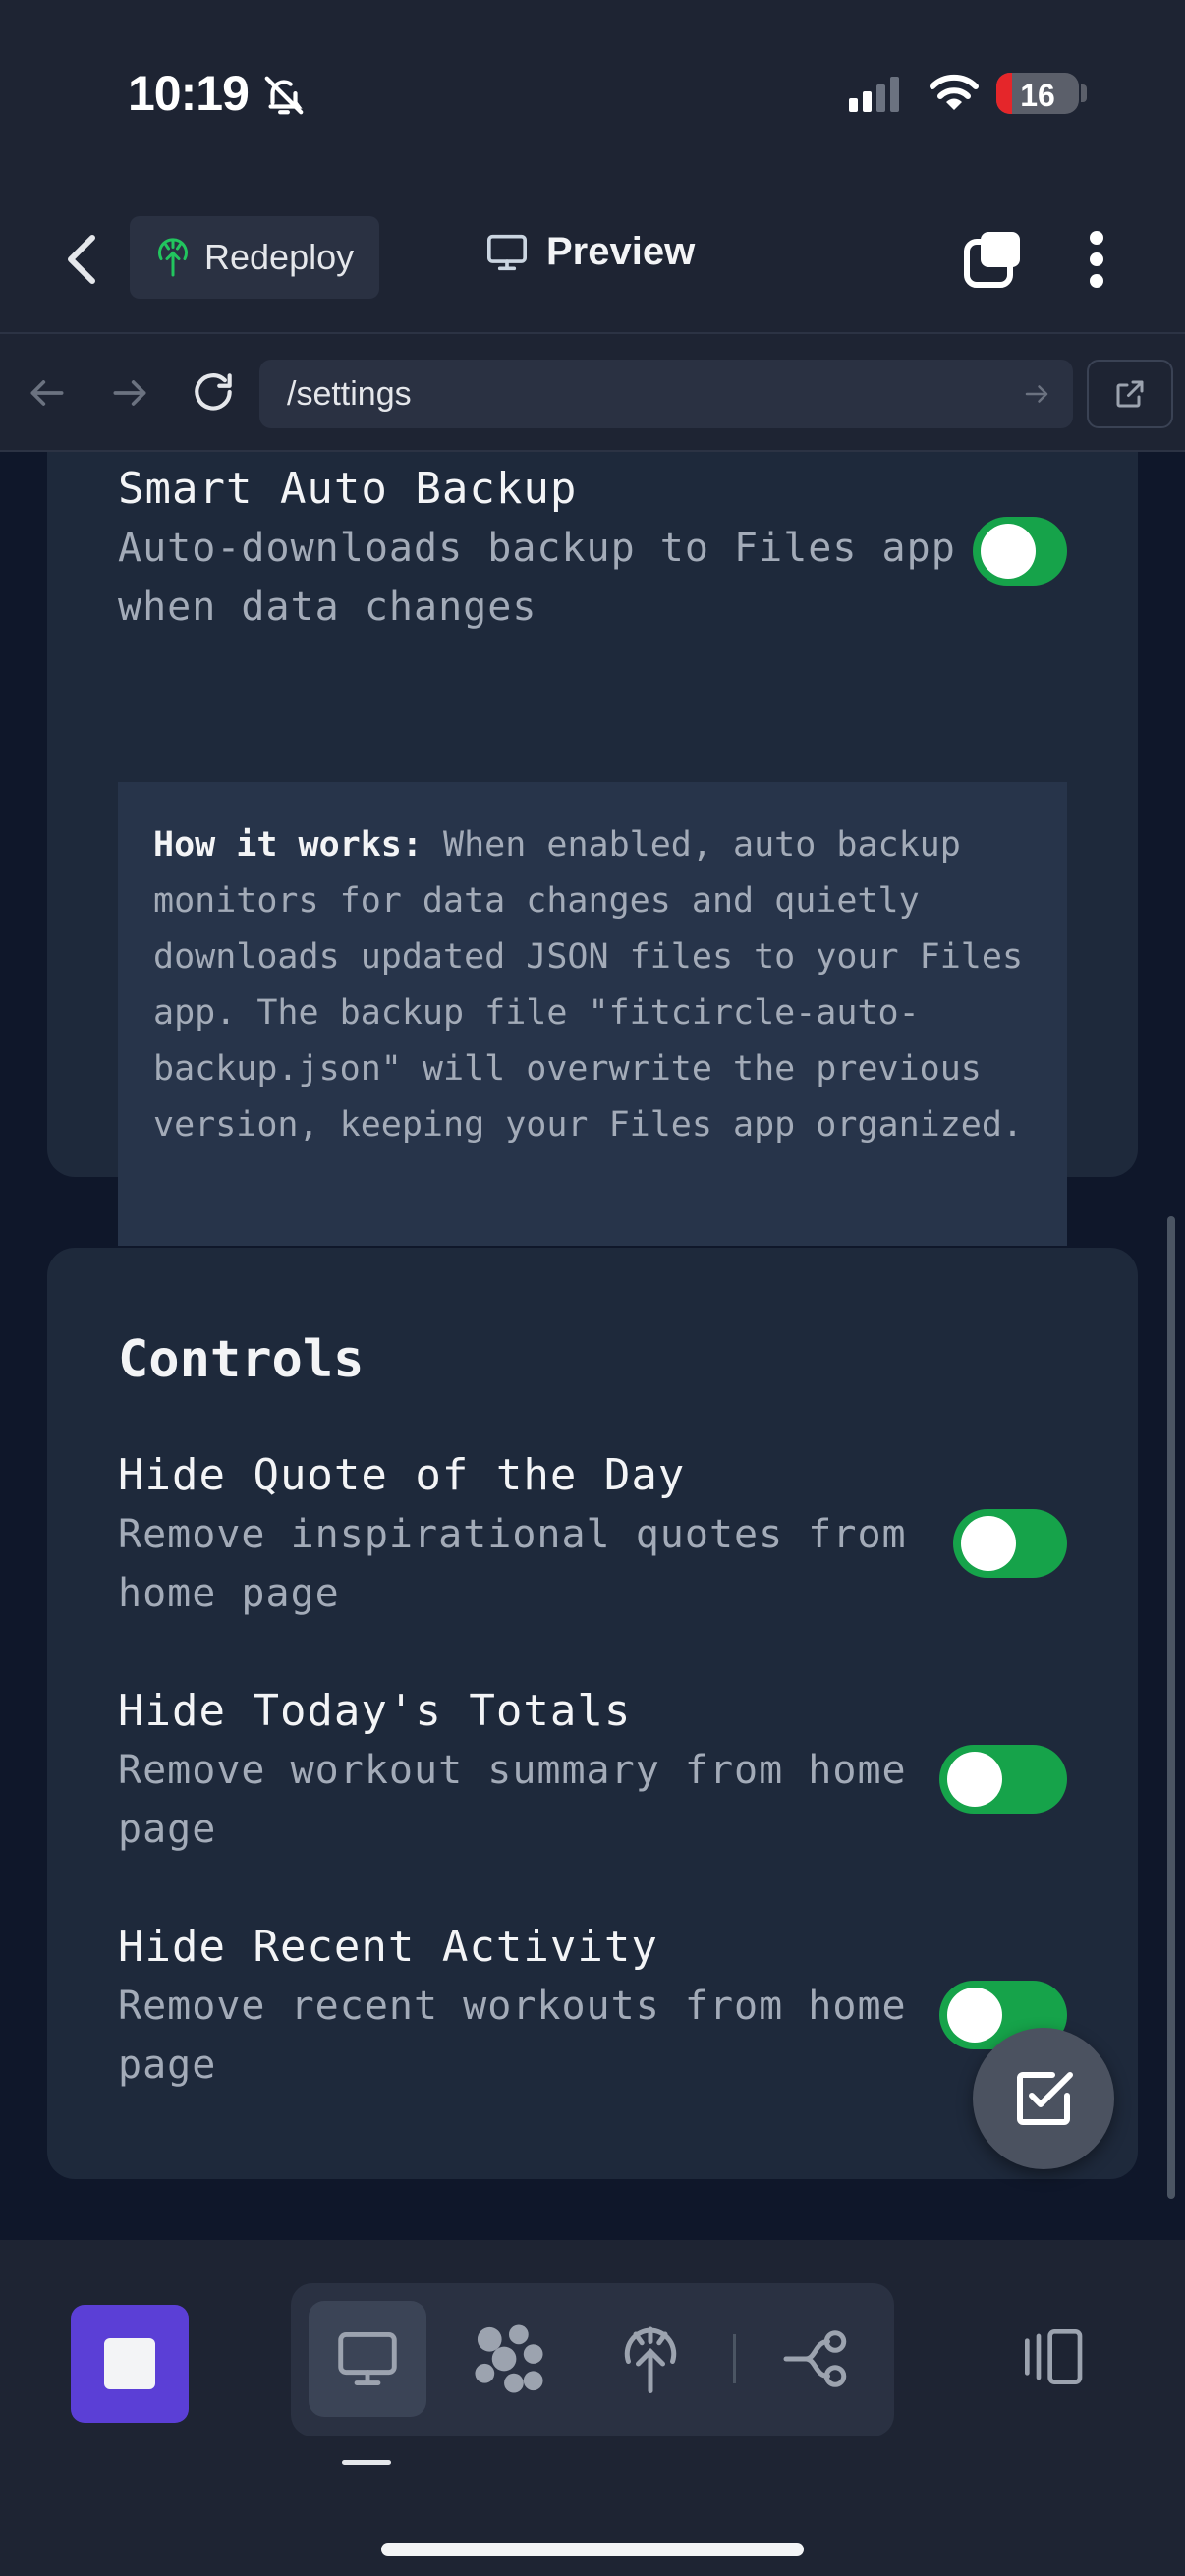 This screenshot has width=1185, height=2576. What do you see at coordinates (507, 252) in the screenshot?
I see `monitor-icon` at bounding box center [507, 252].